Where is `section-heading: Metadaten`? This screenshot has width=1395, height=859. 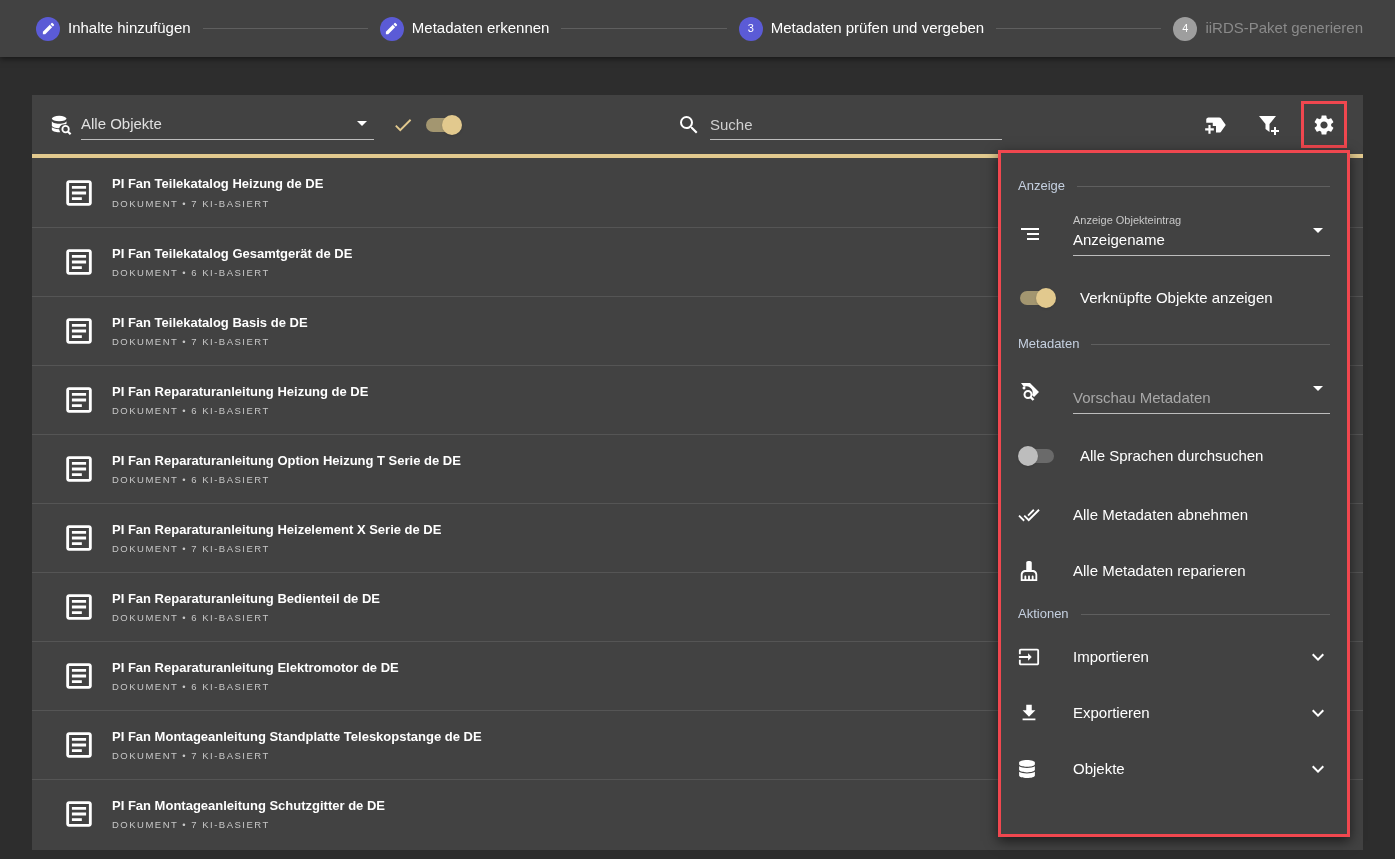
section-heading: Metadaten is located at coordinates (1049, 344).